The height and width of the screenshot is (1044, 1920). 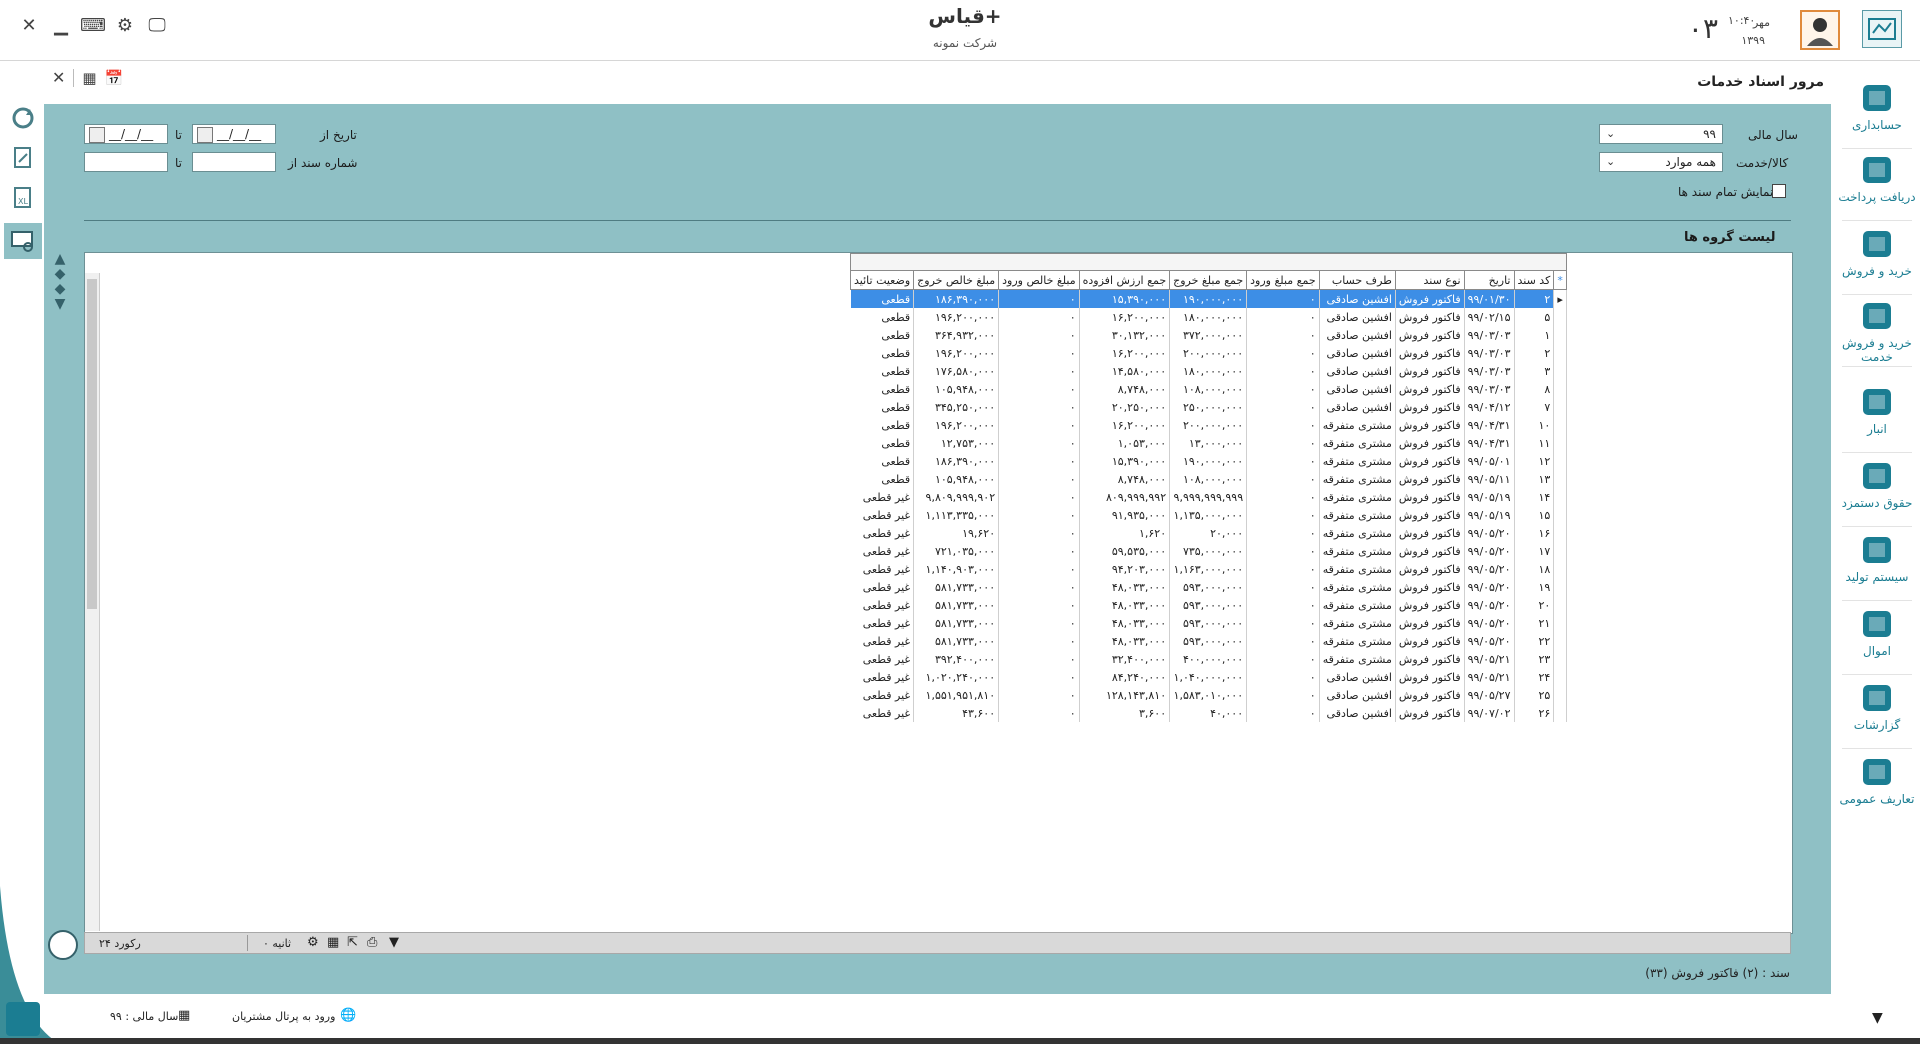 What do you see at coordinates (1489, 280) in the screenshot?
I see `column-header: تاریخ` at bounding box center [1489, 280].